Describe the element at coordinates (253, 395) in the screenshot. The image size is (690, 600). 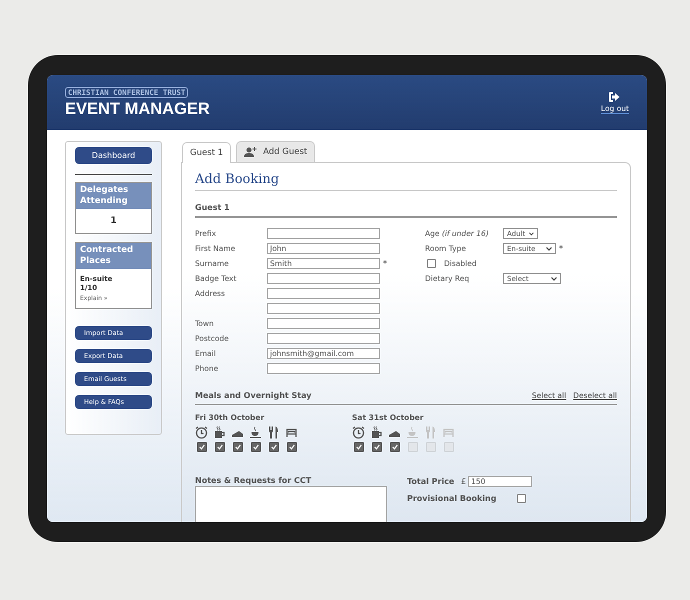
I see `section-heading: Meals and Overnight Stay` at that location.